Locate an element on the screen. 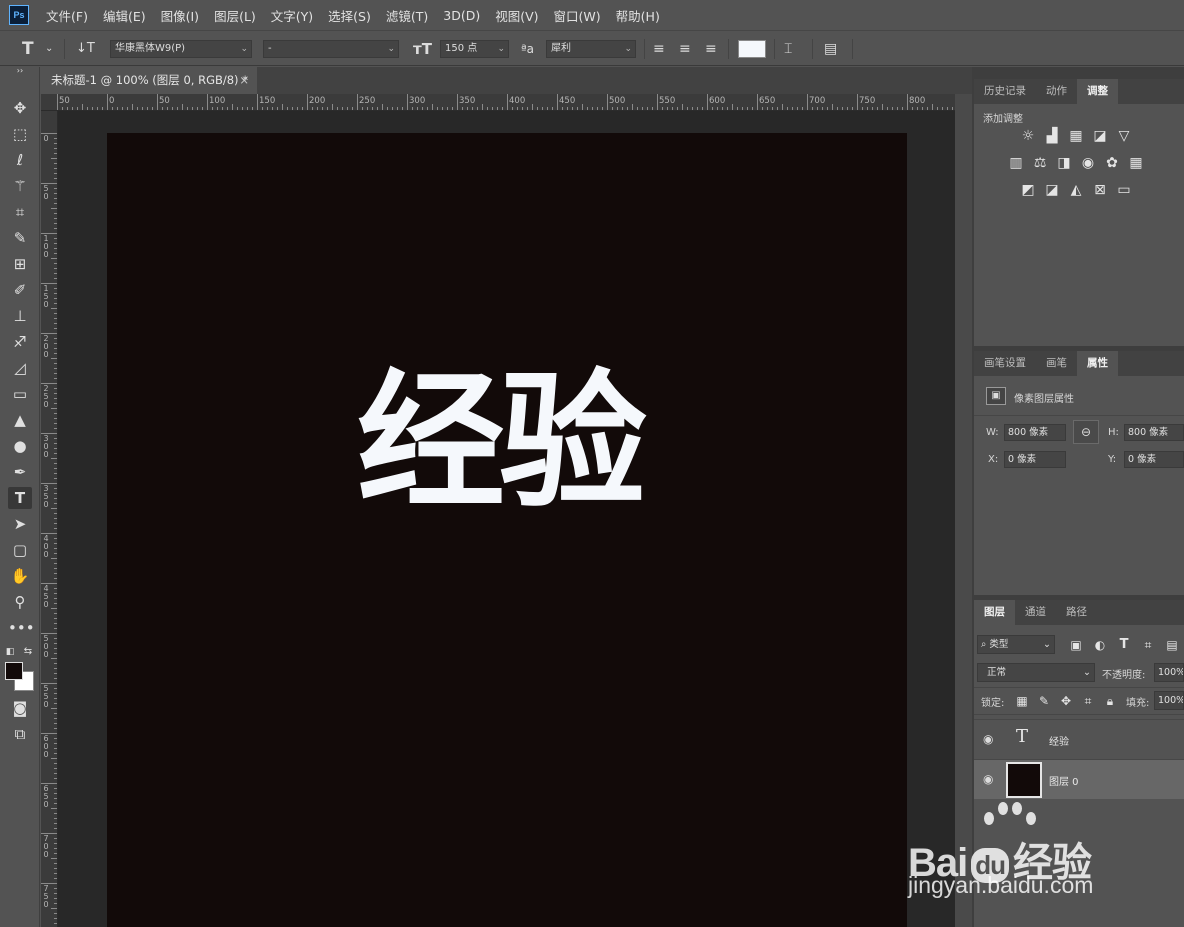  default-colors-icon: ◧ is located at coordinates (10, 652).